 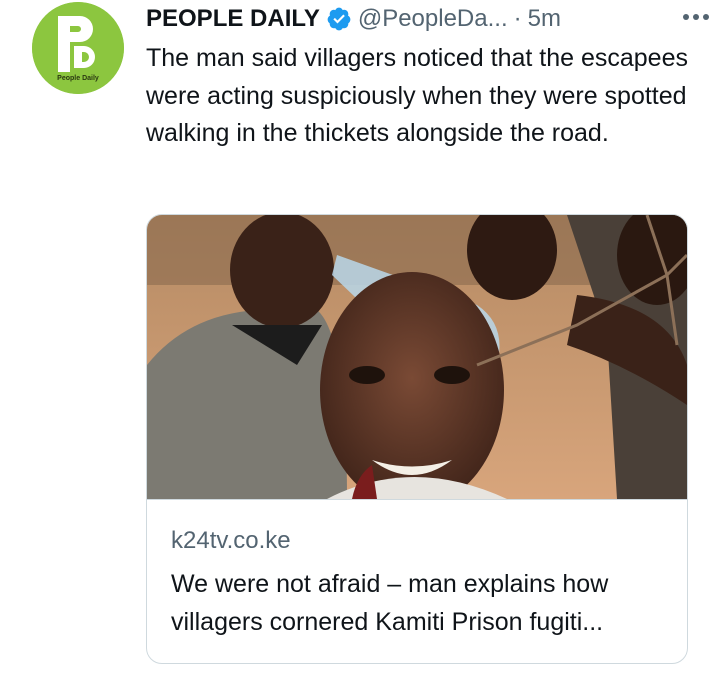 What do you see at coordinates (544, 19) in the screenshot?
I see `timestamp: 5m` at bounding box center [544, 19].